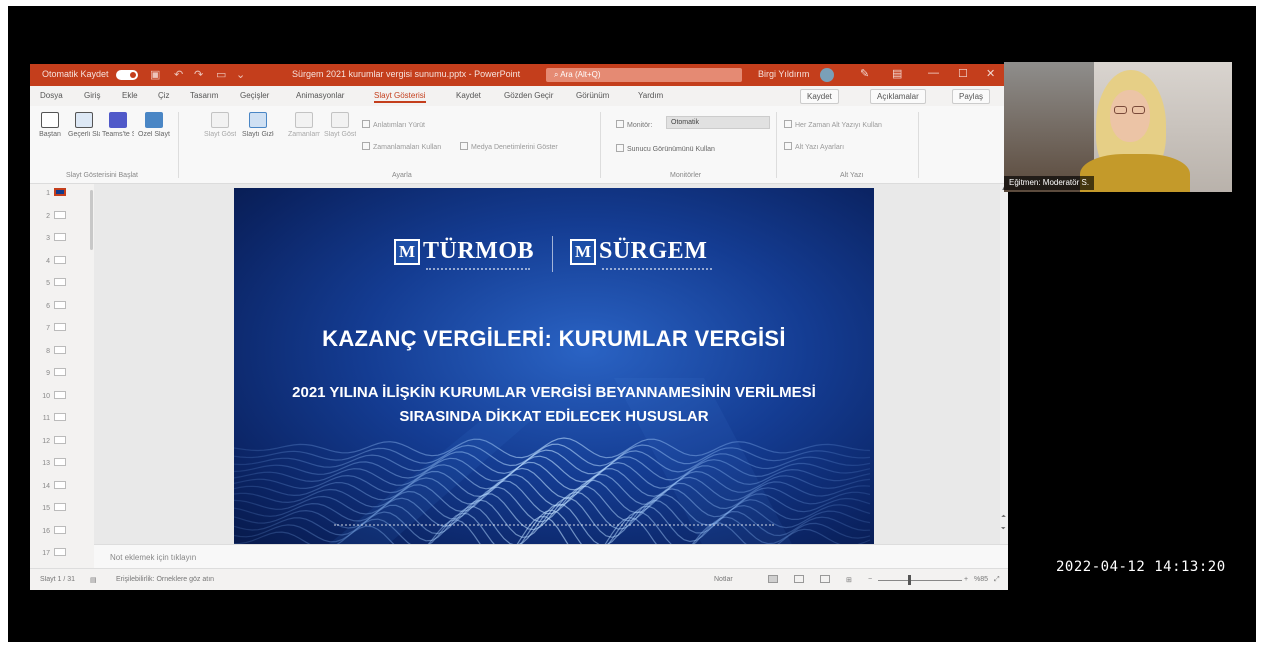  I want to click on customize-toolbar-icon: ⌄, so click(240, 74).